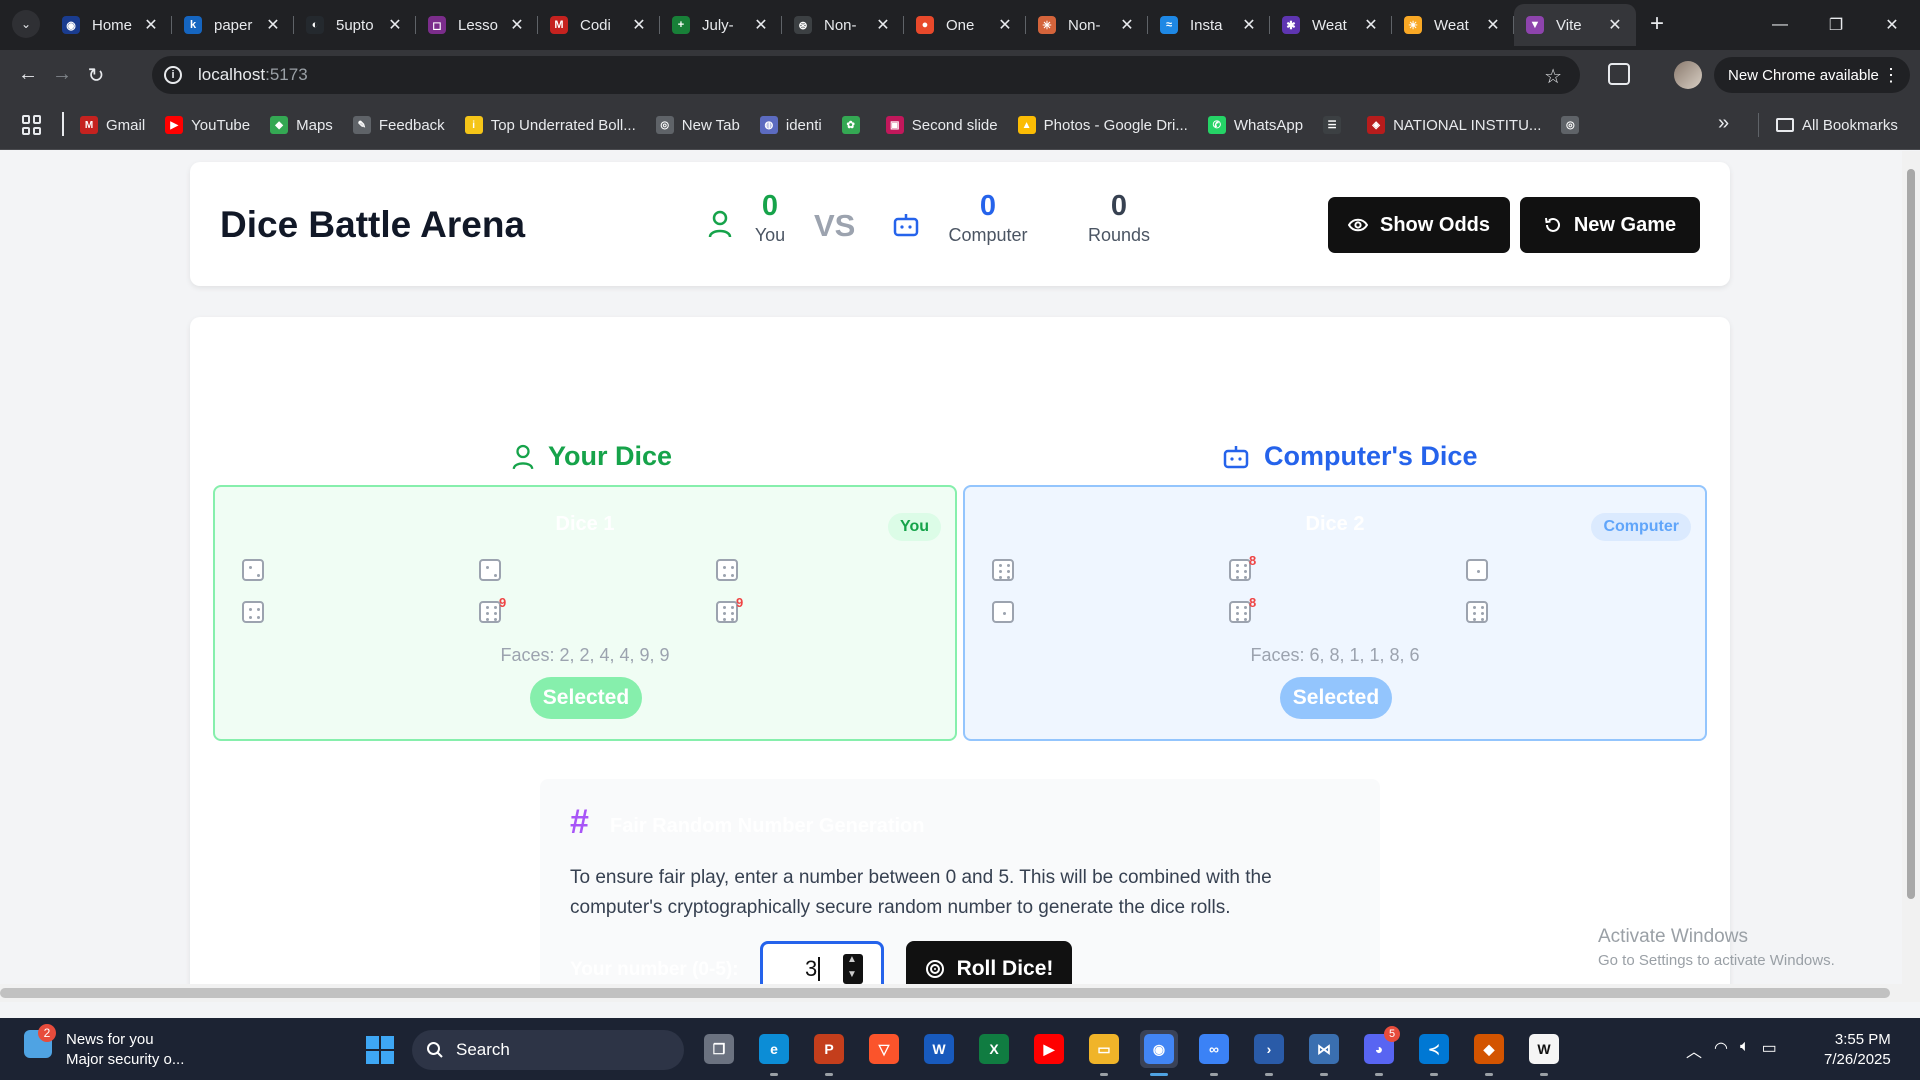 Image resolution: width=1920 pixels, height=1080 pixels. Describe the element at coordinates (1159, 1053) in the screenshot. I see `chrome-taskbar-button: ◉` at that location.